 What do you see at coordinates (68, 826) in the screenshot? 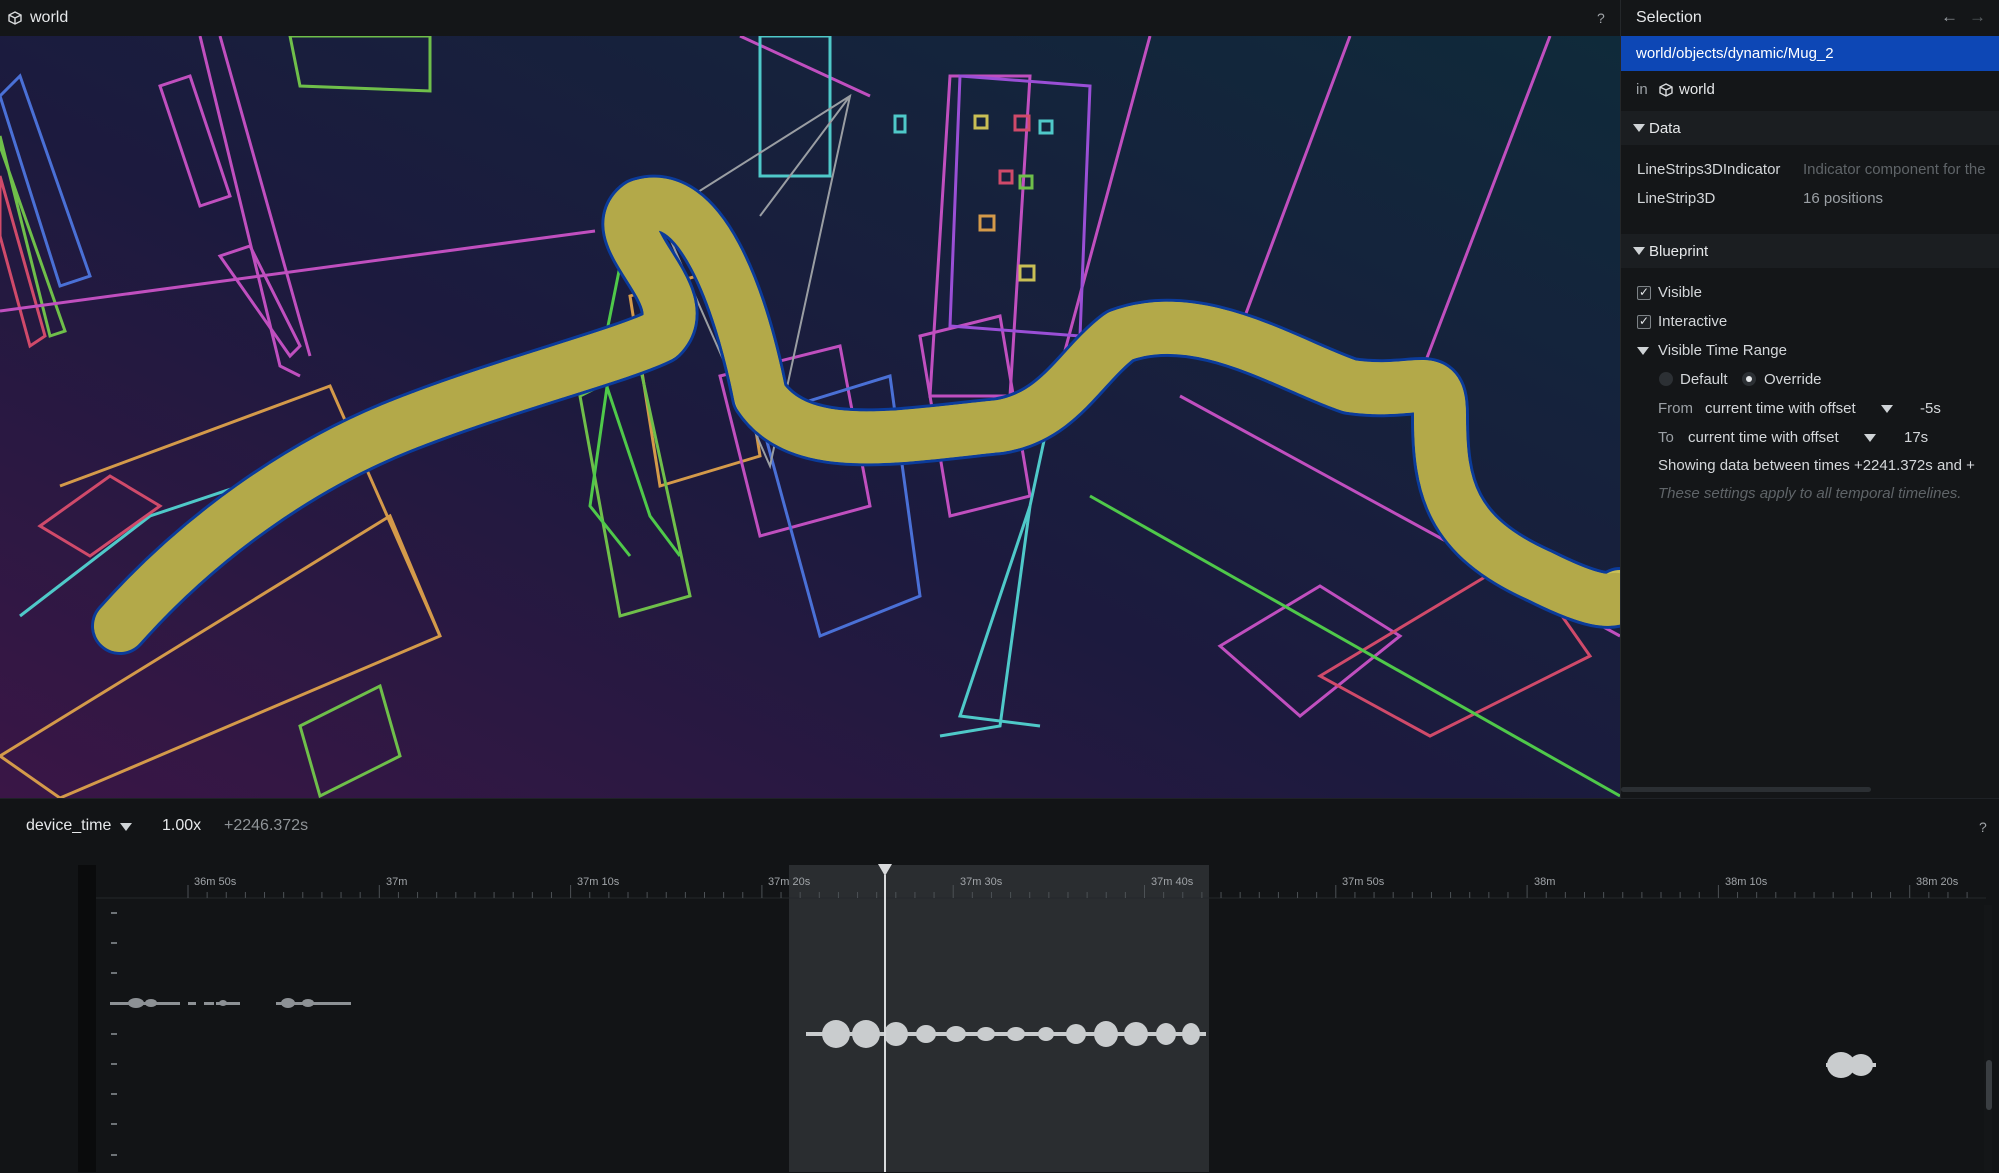
I see `timeline-selector: device_time` at bounding box center [68, 826].